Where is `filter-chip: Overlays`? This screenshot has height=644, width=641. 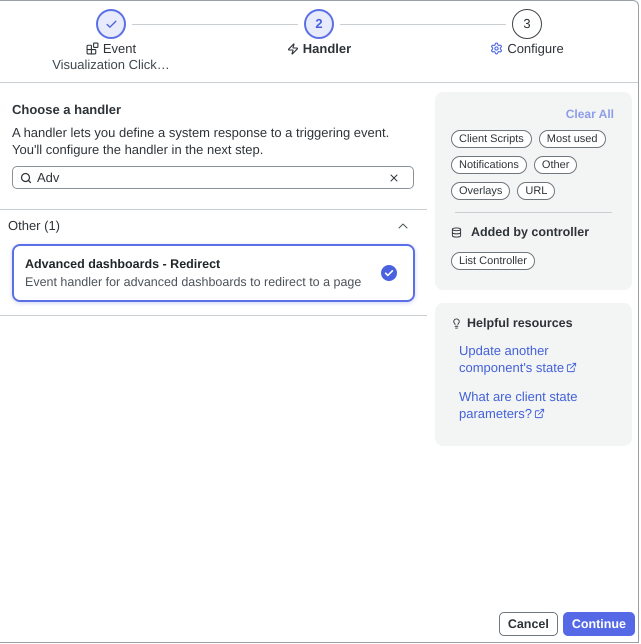
filter-chip: Overlays is located at coordinates (480, 191).